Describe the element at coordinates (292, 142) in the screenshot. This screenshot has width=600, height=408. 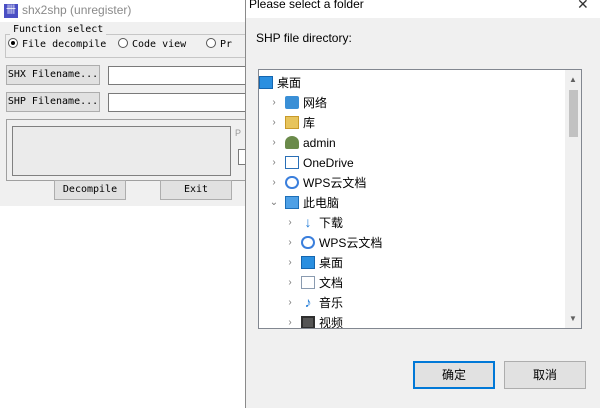
I see `user-icon` at that location.